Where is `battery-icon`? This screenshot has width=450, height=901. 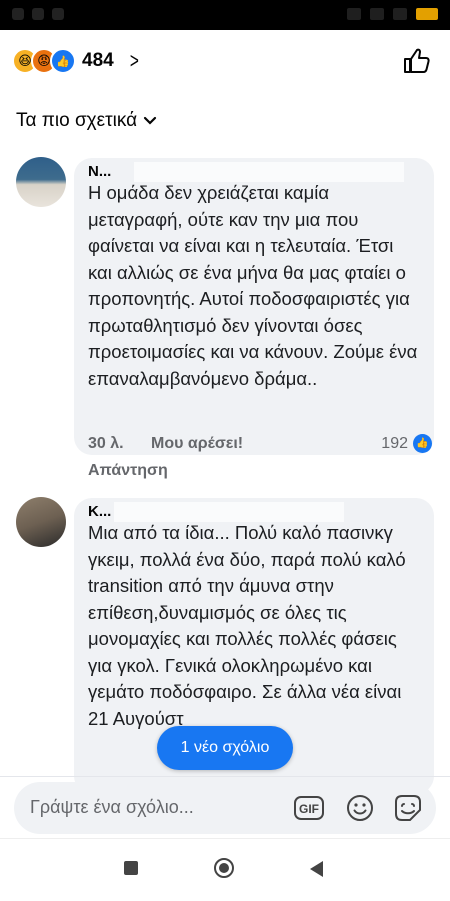
battery-icon is located at coordinates (427, 14).